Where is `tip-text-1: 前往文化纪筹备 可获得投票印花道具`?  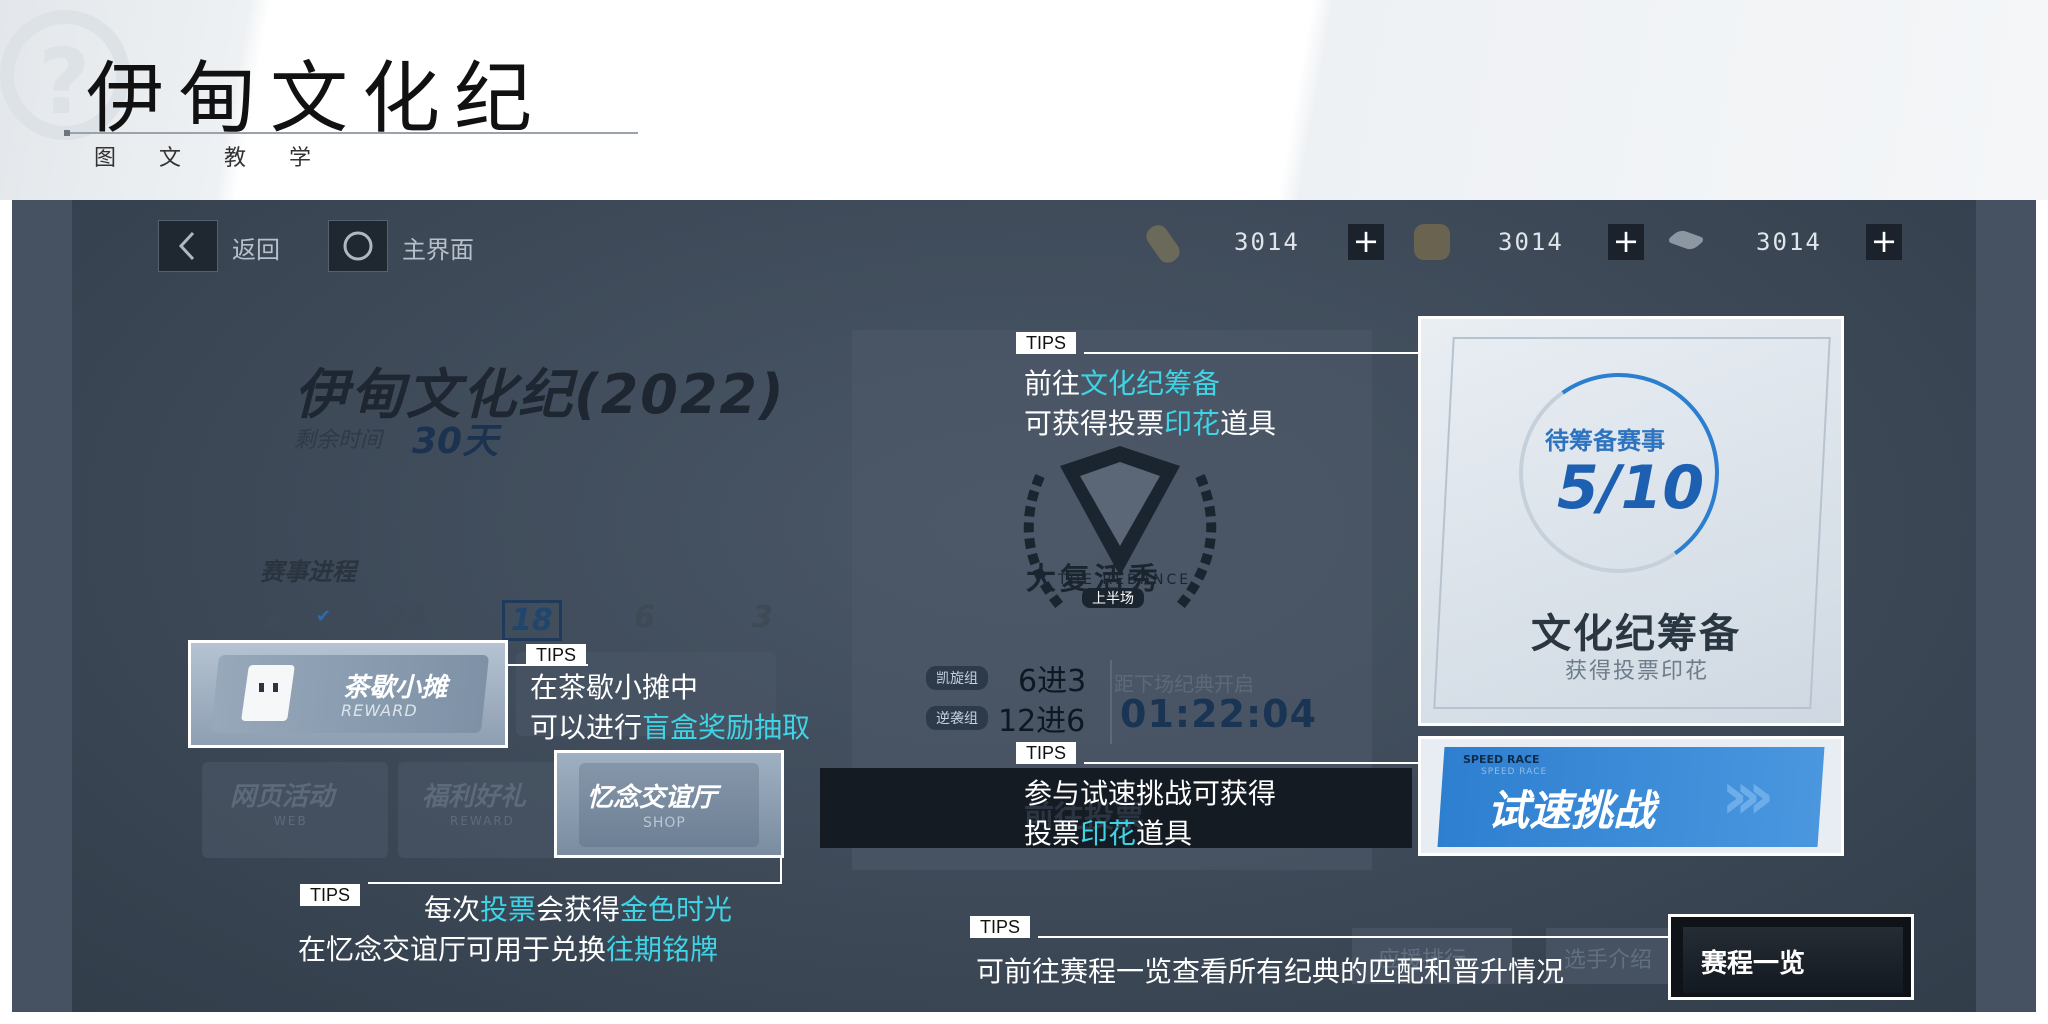
tip-text-1: 前往文化纪筹备 可获得投票印花道具 is located at coordinates (1150, 404).